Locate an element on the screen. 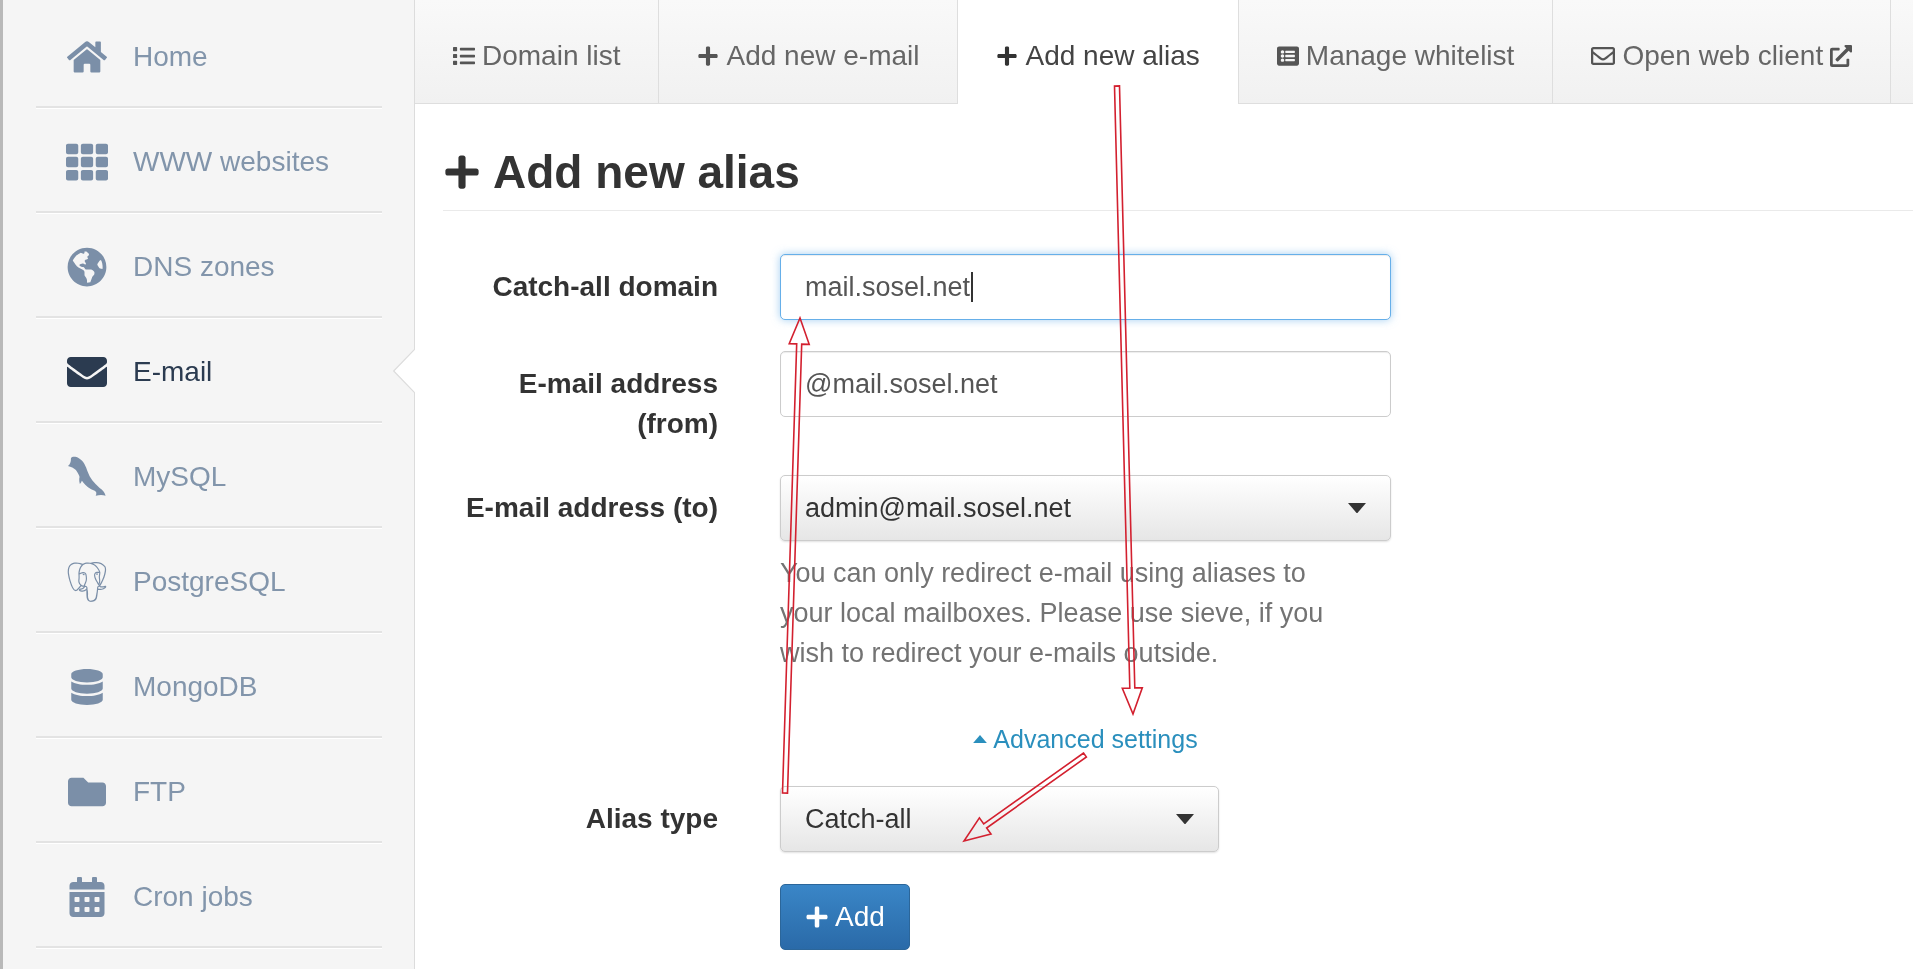  advanced-settings-link: Advanced settings is located at coordinates (1085, 739).